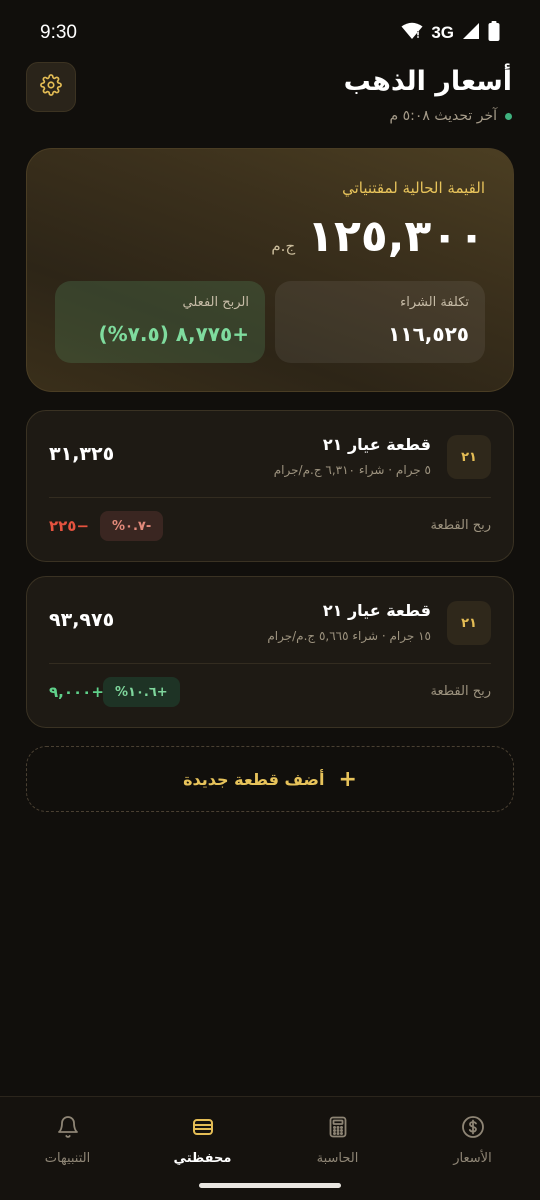 This screenshot has height=1200, width=540. I want to click on portfolio-label: القيمة الحالية لمقتنياتي, so click(413, 188).